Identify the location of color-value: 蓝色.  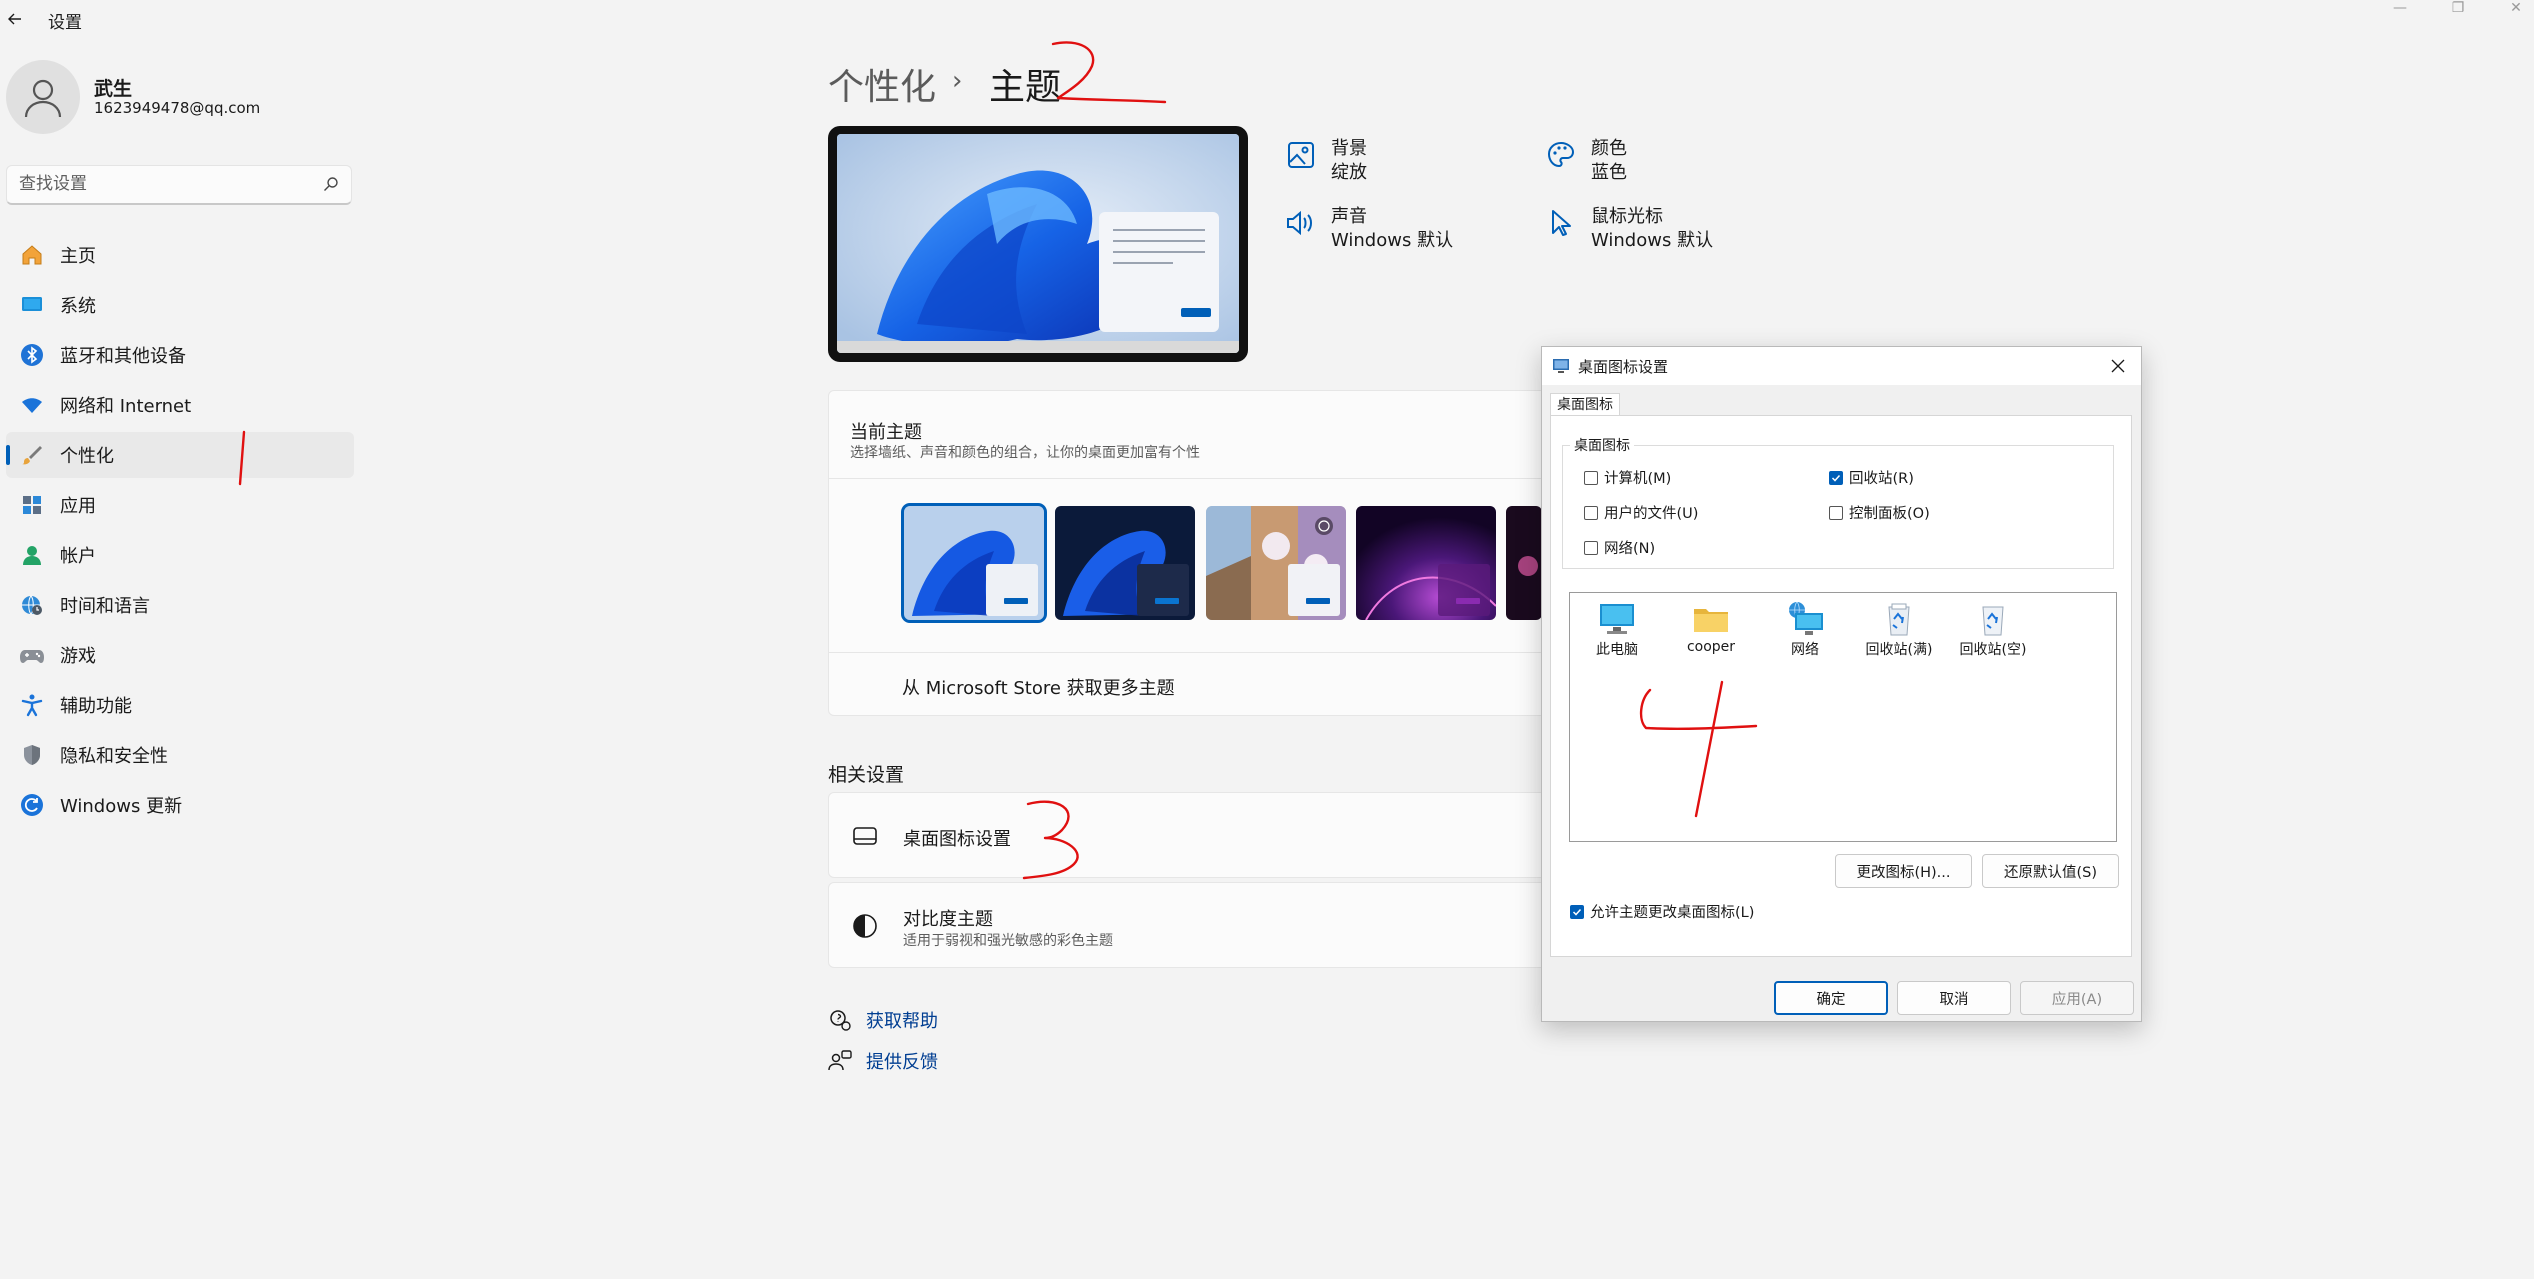
(1609, 172).